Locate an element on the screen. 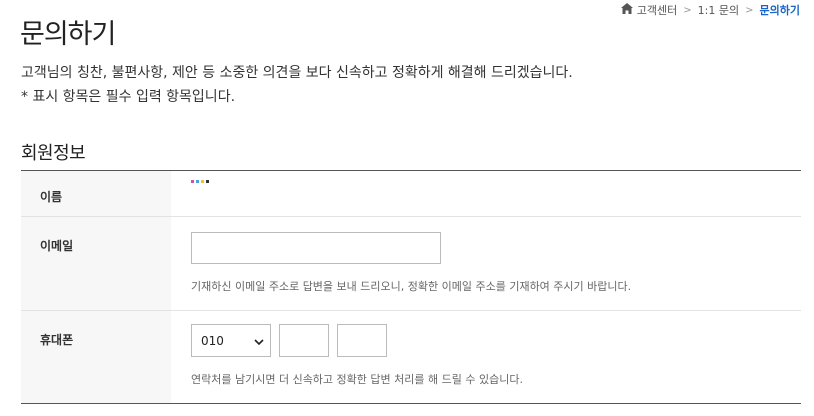  breadcrumb: 고객센터 > 1:1 문의 > 문의하기 is located at coordinates (710, 10).